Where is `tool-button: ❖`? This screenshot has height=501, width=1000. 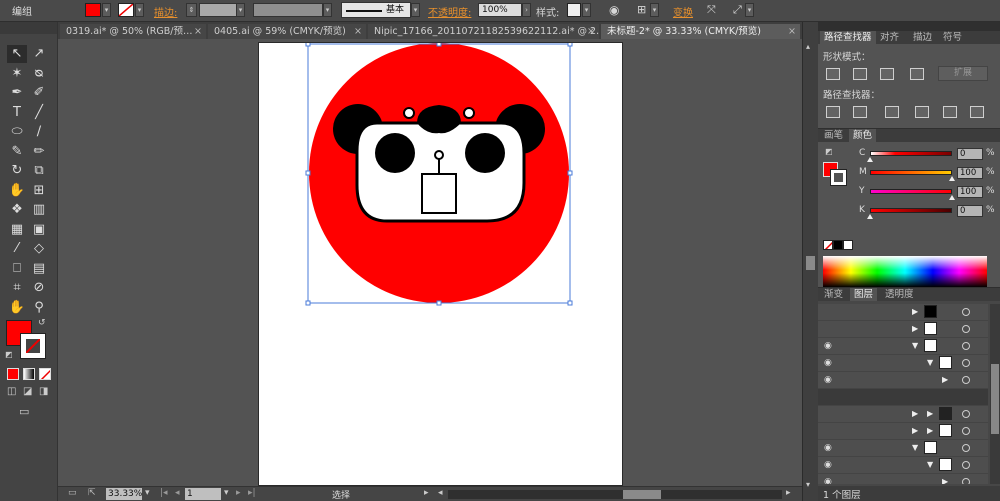 tool-button: ❖ is located at coordinates (17, 210).